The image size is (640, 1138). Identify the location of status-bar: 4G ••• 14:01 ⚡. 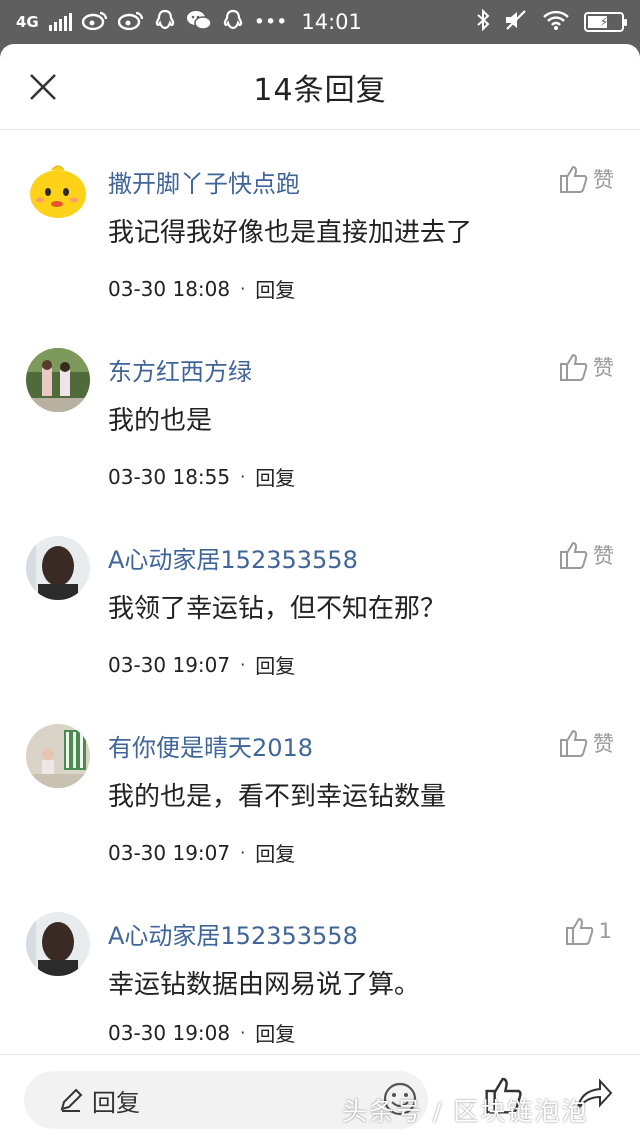
(320, 22).